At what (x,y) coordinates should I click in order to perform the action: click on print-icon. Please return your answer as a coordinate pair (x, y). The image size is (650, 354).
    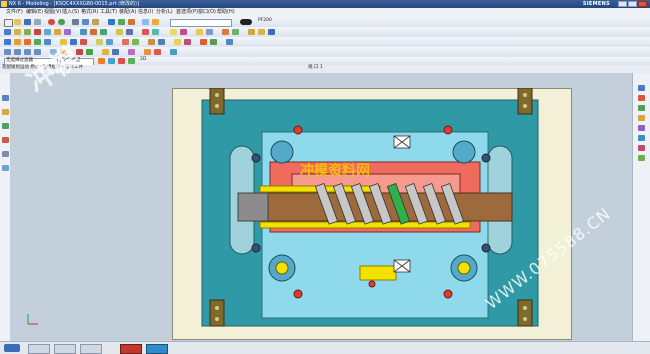
    Looking at the image, I should click on (37, 22).